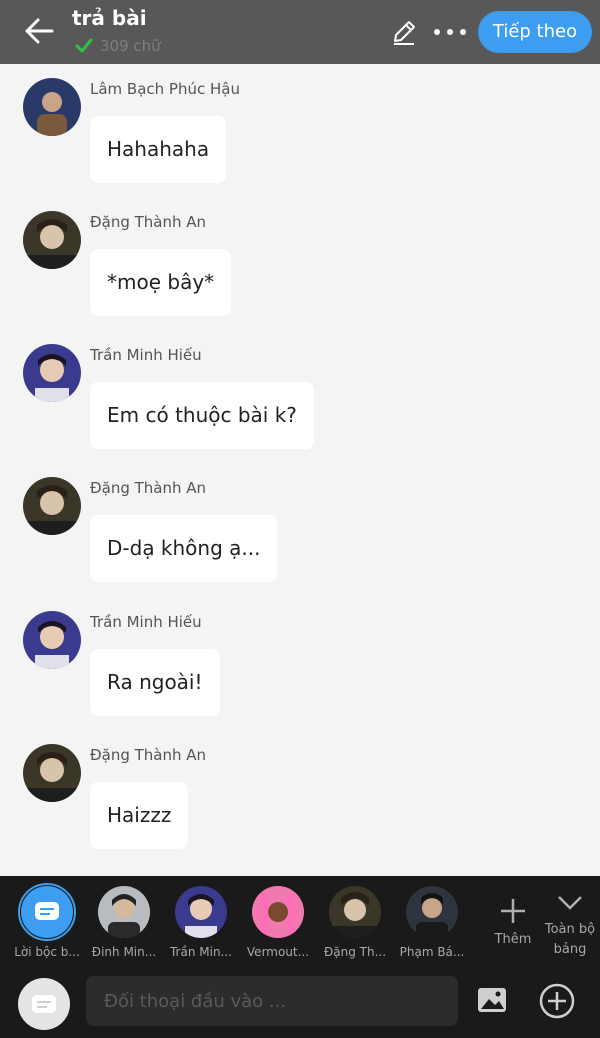 The width and height of the screenshot is (600, 1038). What do you see at coordinates (165, 89) in the screenshot?
I see `sender-name: Lâm Bạch Phúc Hậu` at bounding box center [165, 89].